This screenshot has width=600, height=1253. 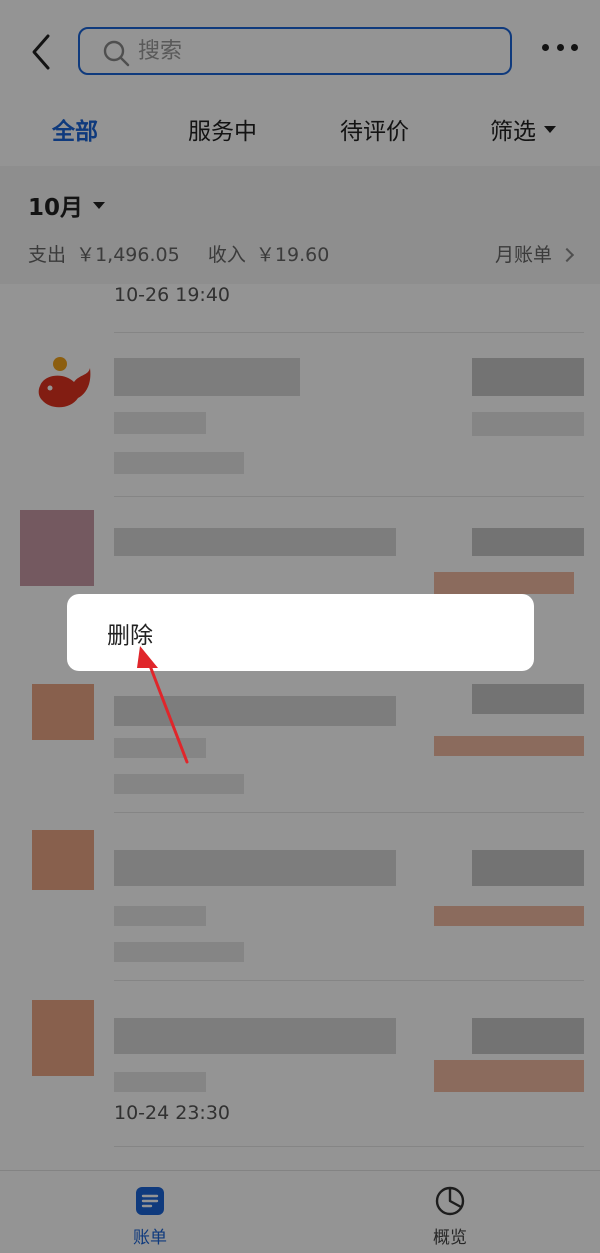 What do you see at coordinates (130, 633) in the screenshot?
I see `delete-menu-item: 删除` at bounding box center [130, 633].